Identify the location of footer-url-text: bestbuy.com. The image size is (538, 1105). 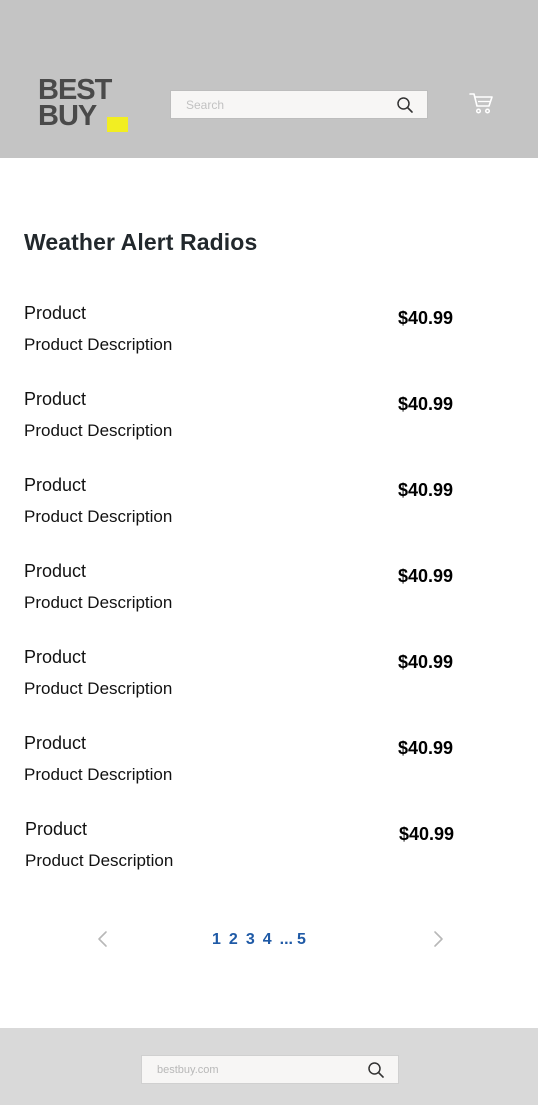
(188, 1070).